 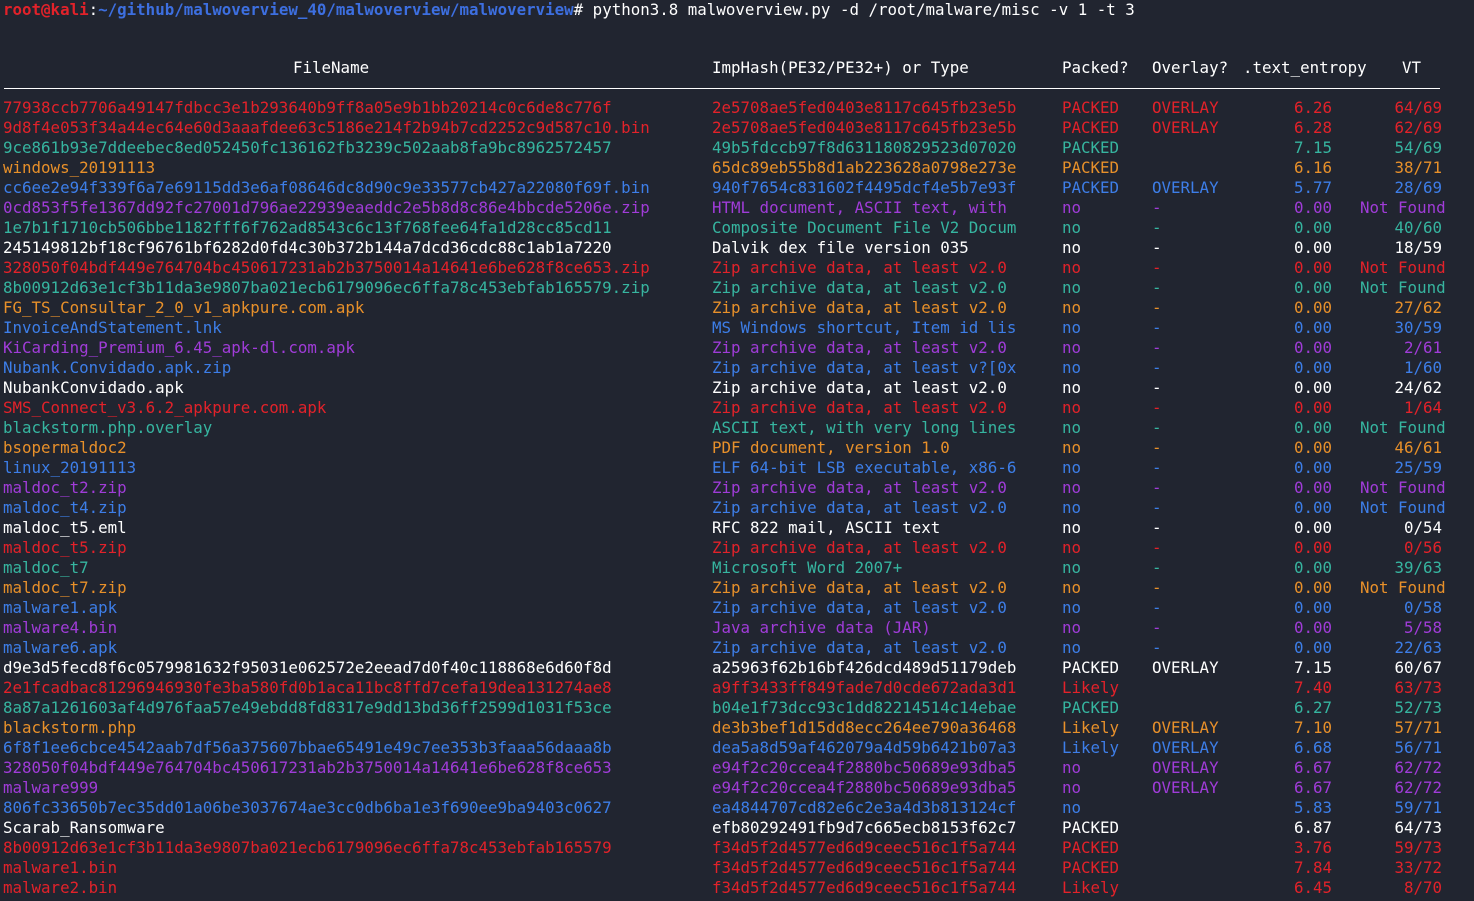 I want to click on entropy-cell: 6.27, so click(x=1312, y=707).